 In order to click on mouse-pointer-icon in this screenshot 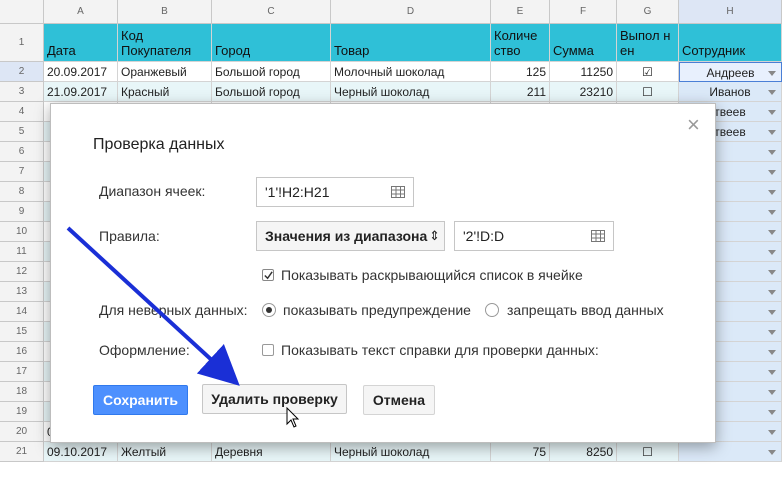, I will do `click(293, 417)`.